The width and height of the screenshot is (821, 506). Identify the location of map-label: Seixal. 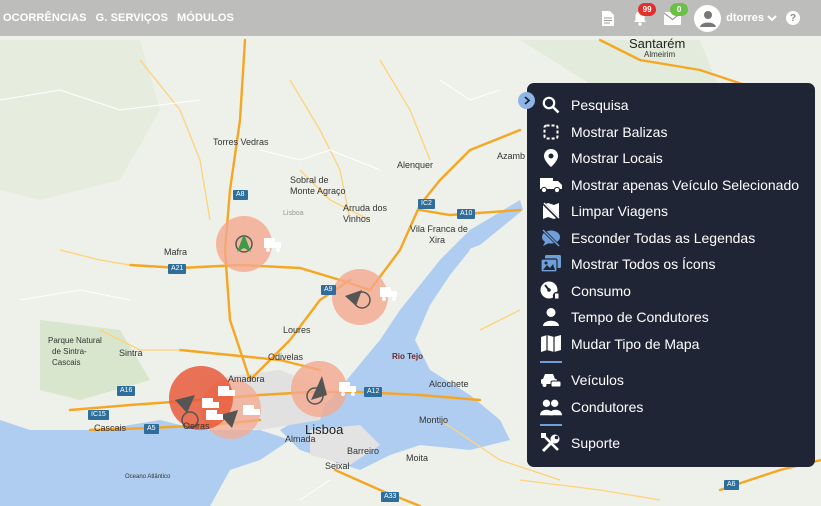
(337, 466).